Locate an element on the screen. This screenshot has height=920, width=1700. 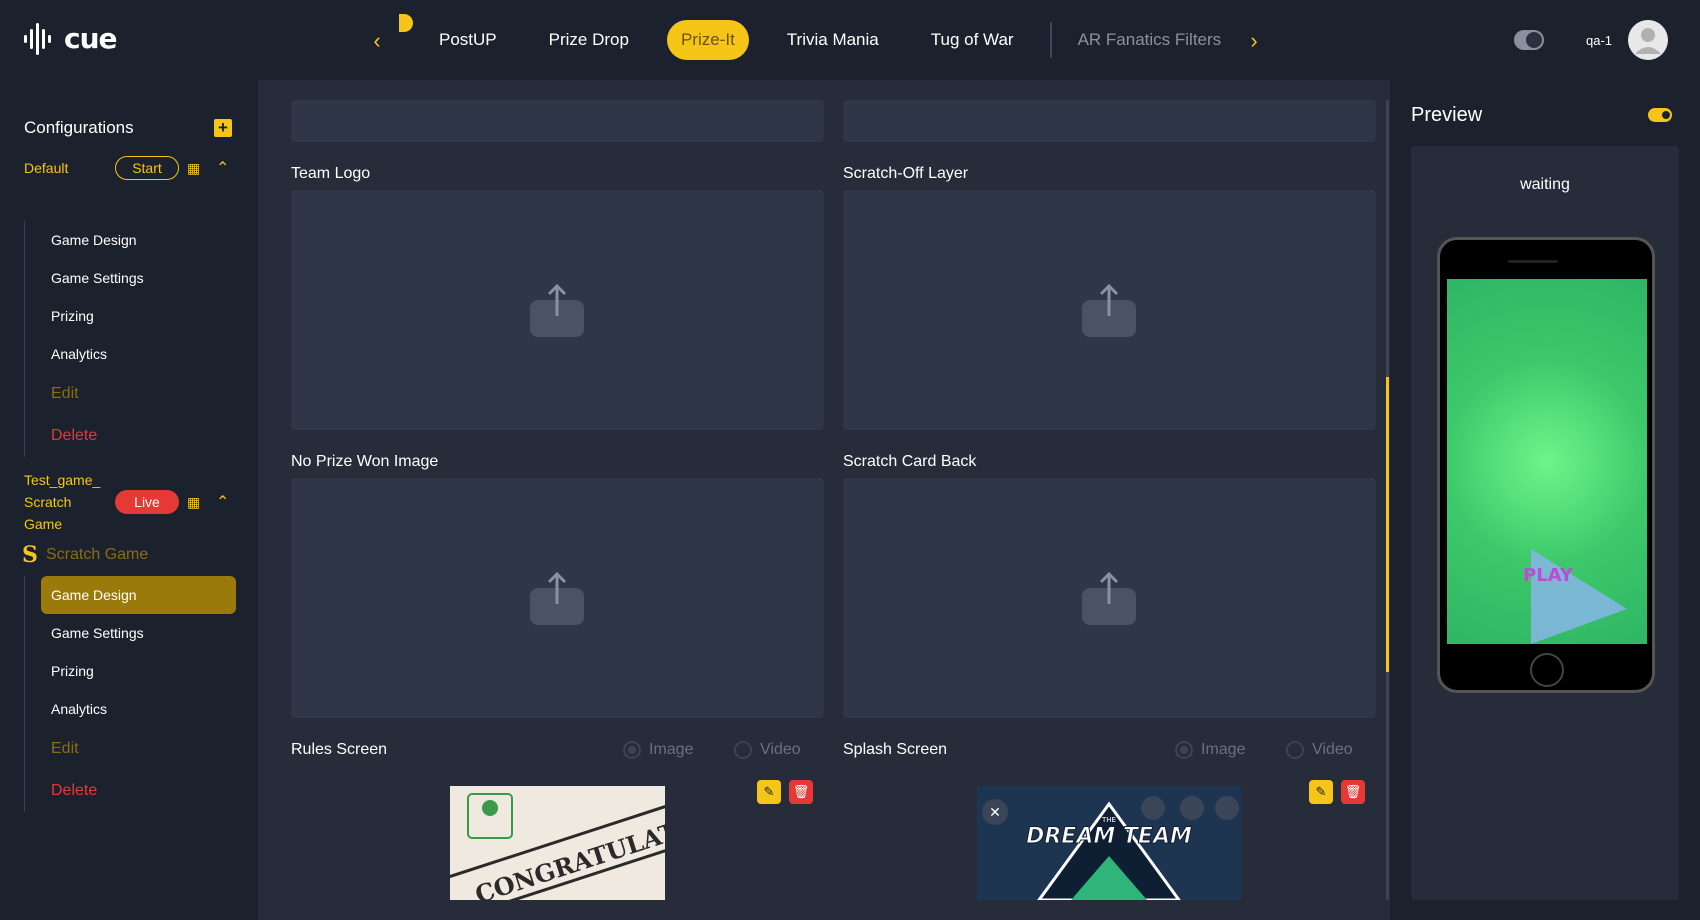
splash-image-thumbnail: THE DREAM TEAM ✕ is located at coordinates (1109, 843).